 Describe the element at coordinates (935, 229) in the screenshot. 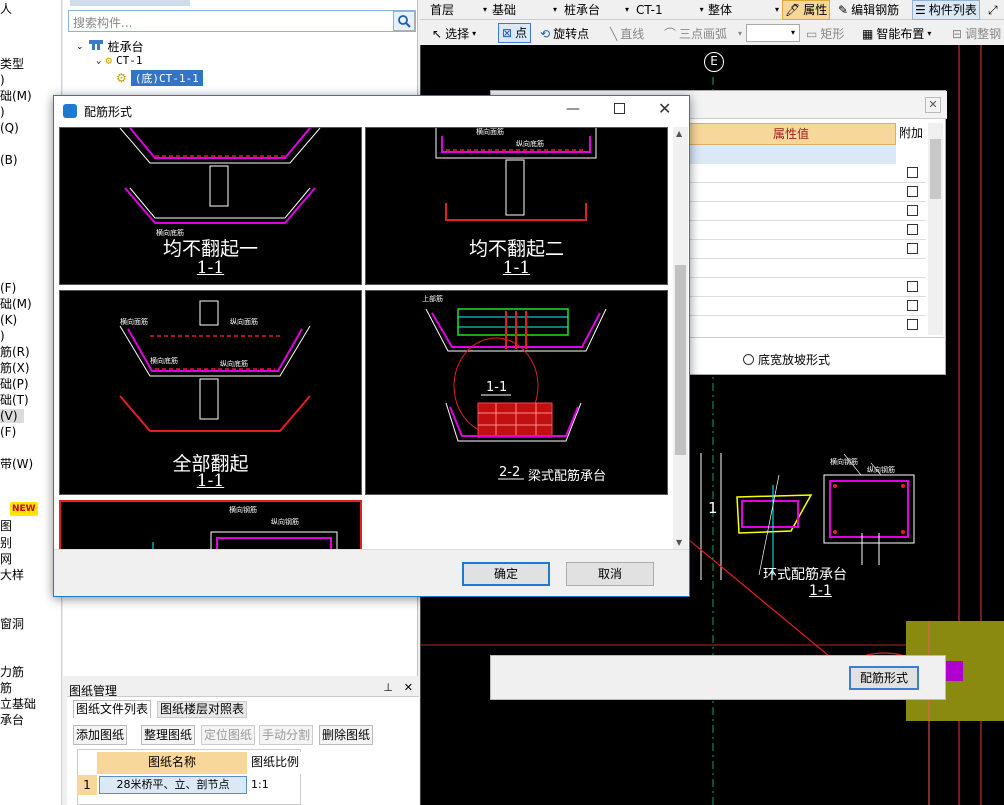

I see `property-scrollbar` at that location.